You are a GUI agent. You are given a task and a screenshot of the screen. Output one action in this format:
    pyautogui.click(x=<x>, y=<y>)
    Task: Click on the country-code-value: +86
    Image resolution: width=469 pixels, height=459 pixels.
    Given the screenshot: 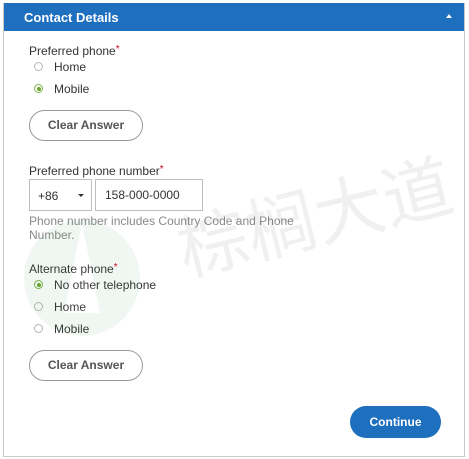 What is the action you would take?
    pyautogui.click(x=48, y=196)
    